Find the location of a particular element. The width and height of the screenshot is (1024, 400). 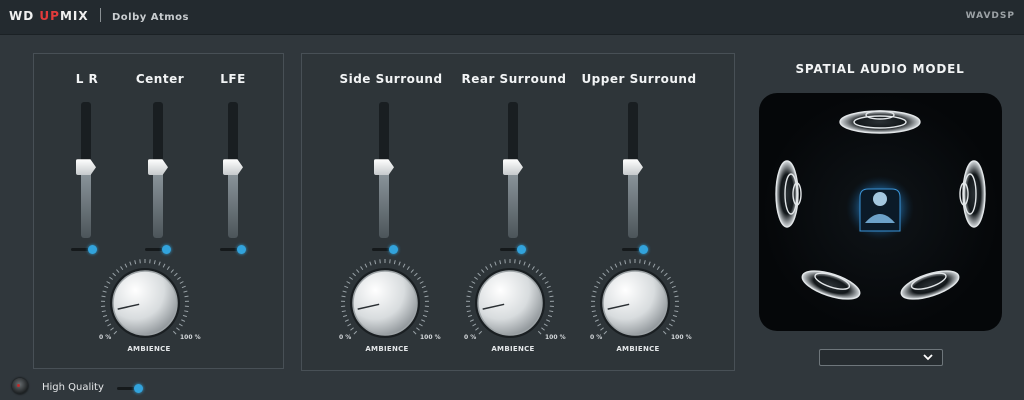

ambience-knob-upper-surround is located at coordinates (635, 303).